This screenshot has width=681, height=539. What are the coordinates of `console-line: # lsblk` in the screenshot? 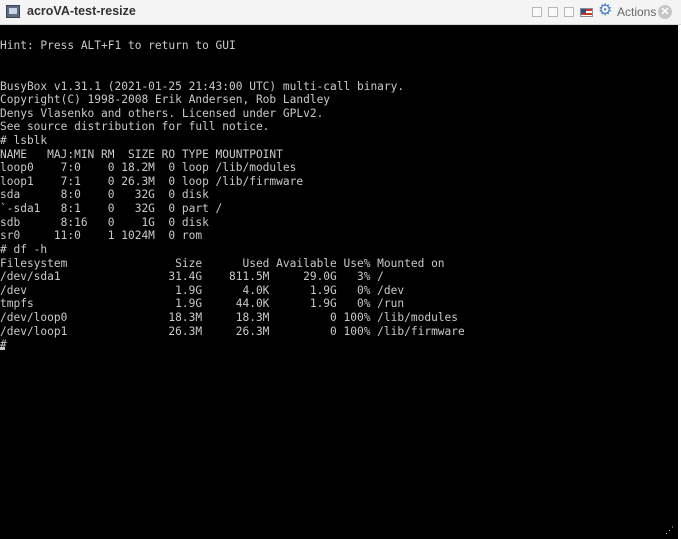 It's located at (24, 140).